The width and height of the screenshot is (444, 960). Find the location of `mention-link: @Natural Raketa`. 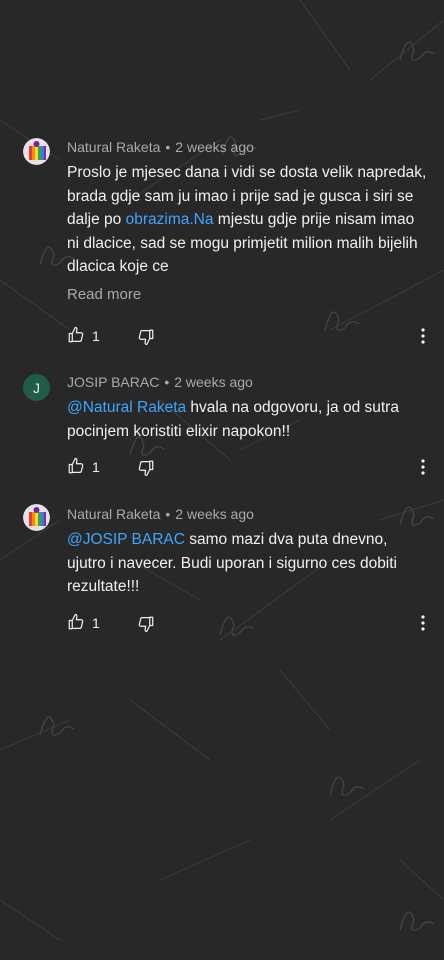

mention-link: @Natural Raketa is located at coordinates (126, 407).